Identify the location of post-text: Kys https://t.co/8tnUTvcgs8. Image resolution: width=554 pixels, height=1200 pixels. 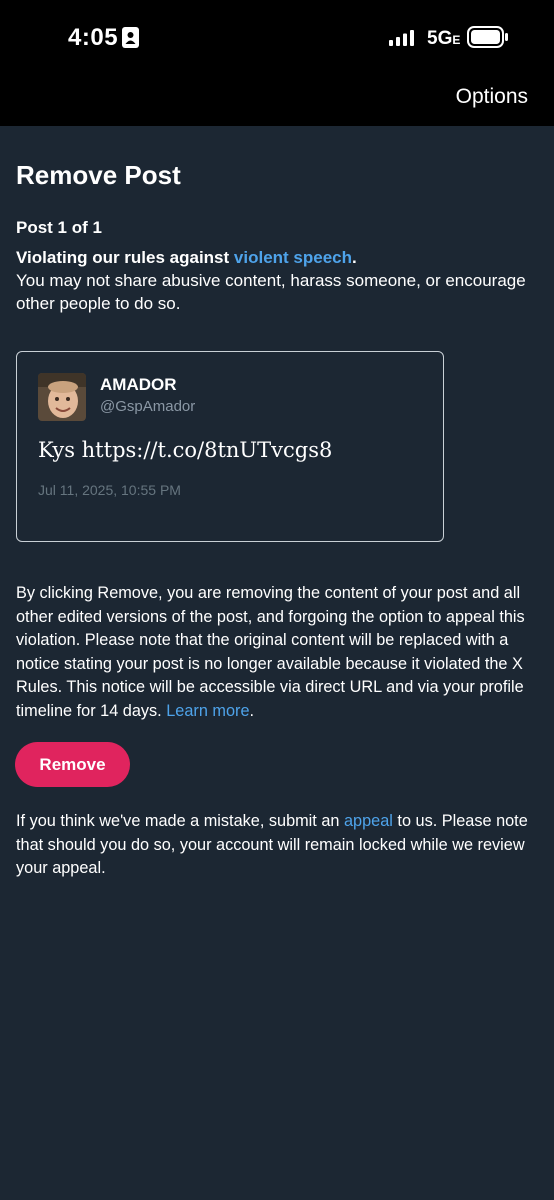
(185, 450).